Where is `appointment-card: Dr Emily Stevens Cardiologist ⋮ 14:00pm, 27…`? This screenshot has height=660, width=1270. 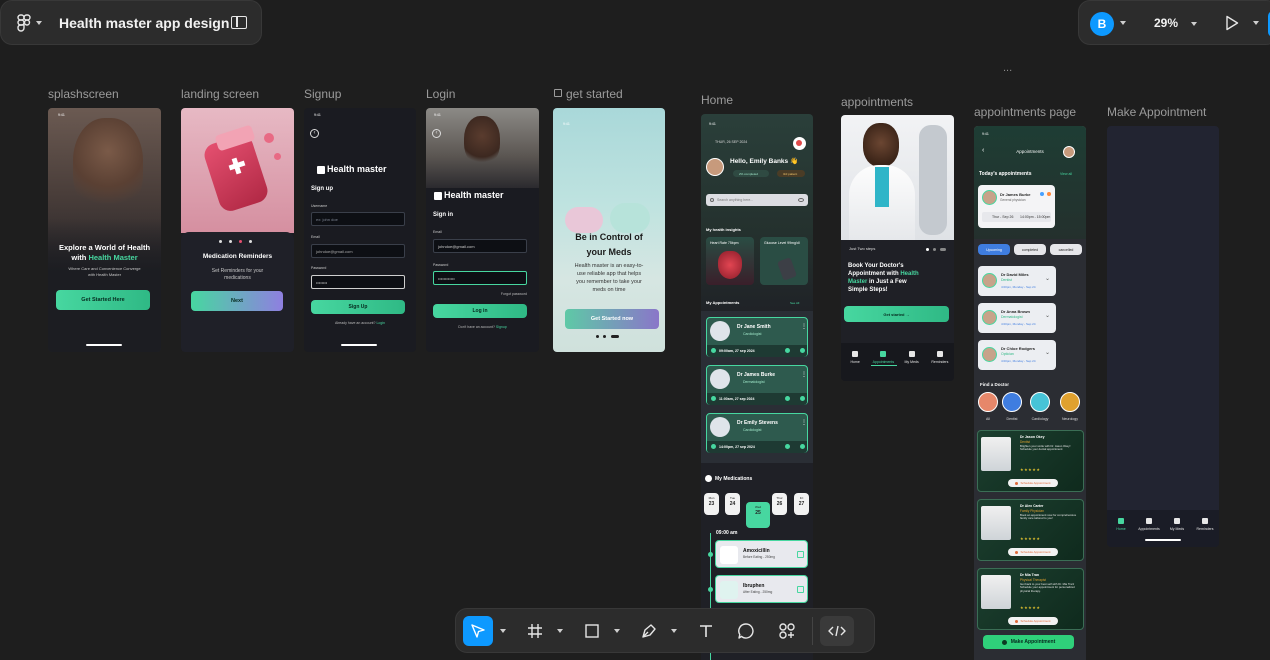
appointment-card: Dr Emily Stevens Cardiologist ⋮ 14:00pm, 27… is located at coordinates (757, 433).